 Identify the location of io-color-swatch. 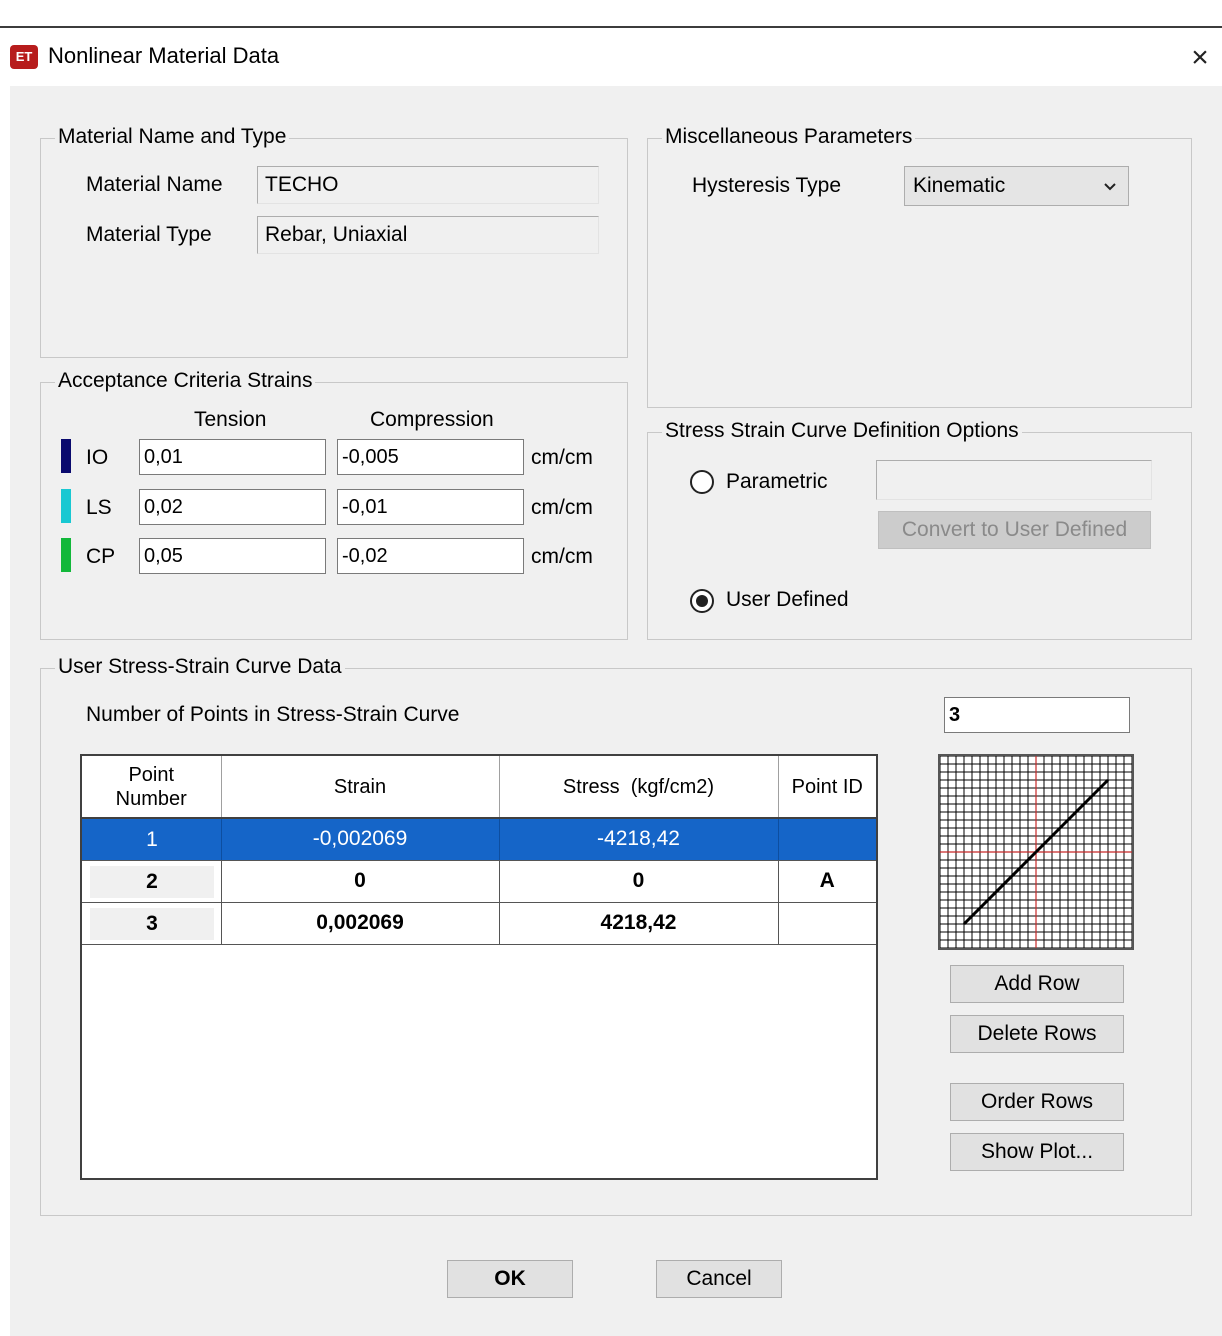
(66, 456).